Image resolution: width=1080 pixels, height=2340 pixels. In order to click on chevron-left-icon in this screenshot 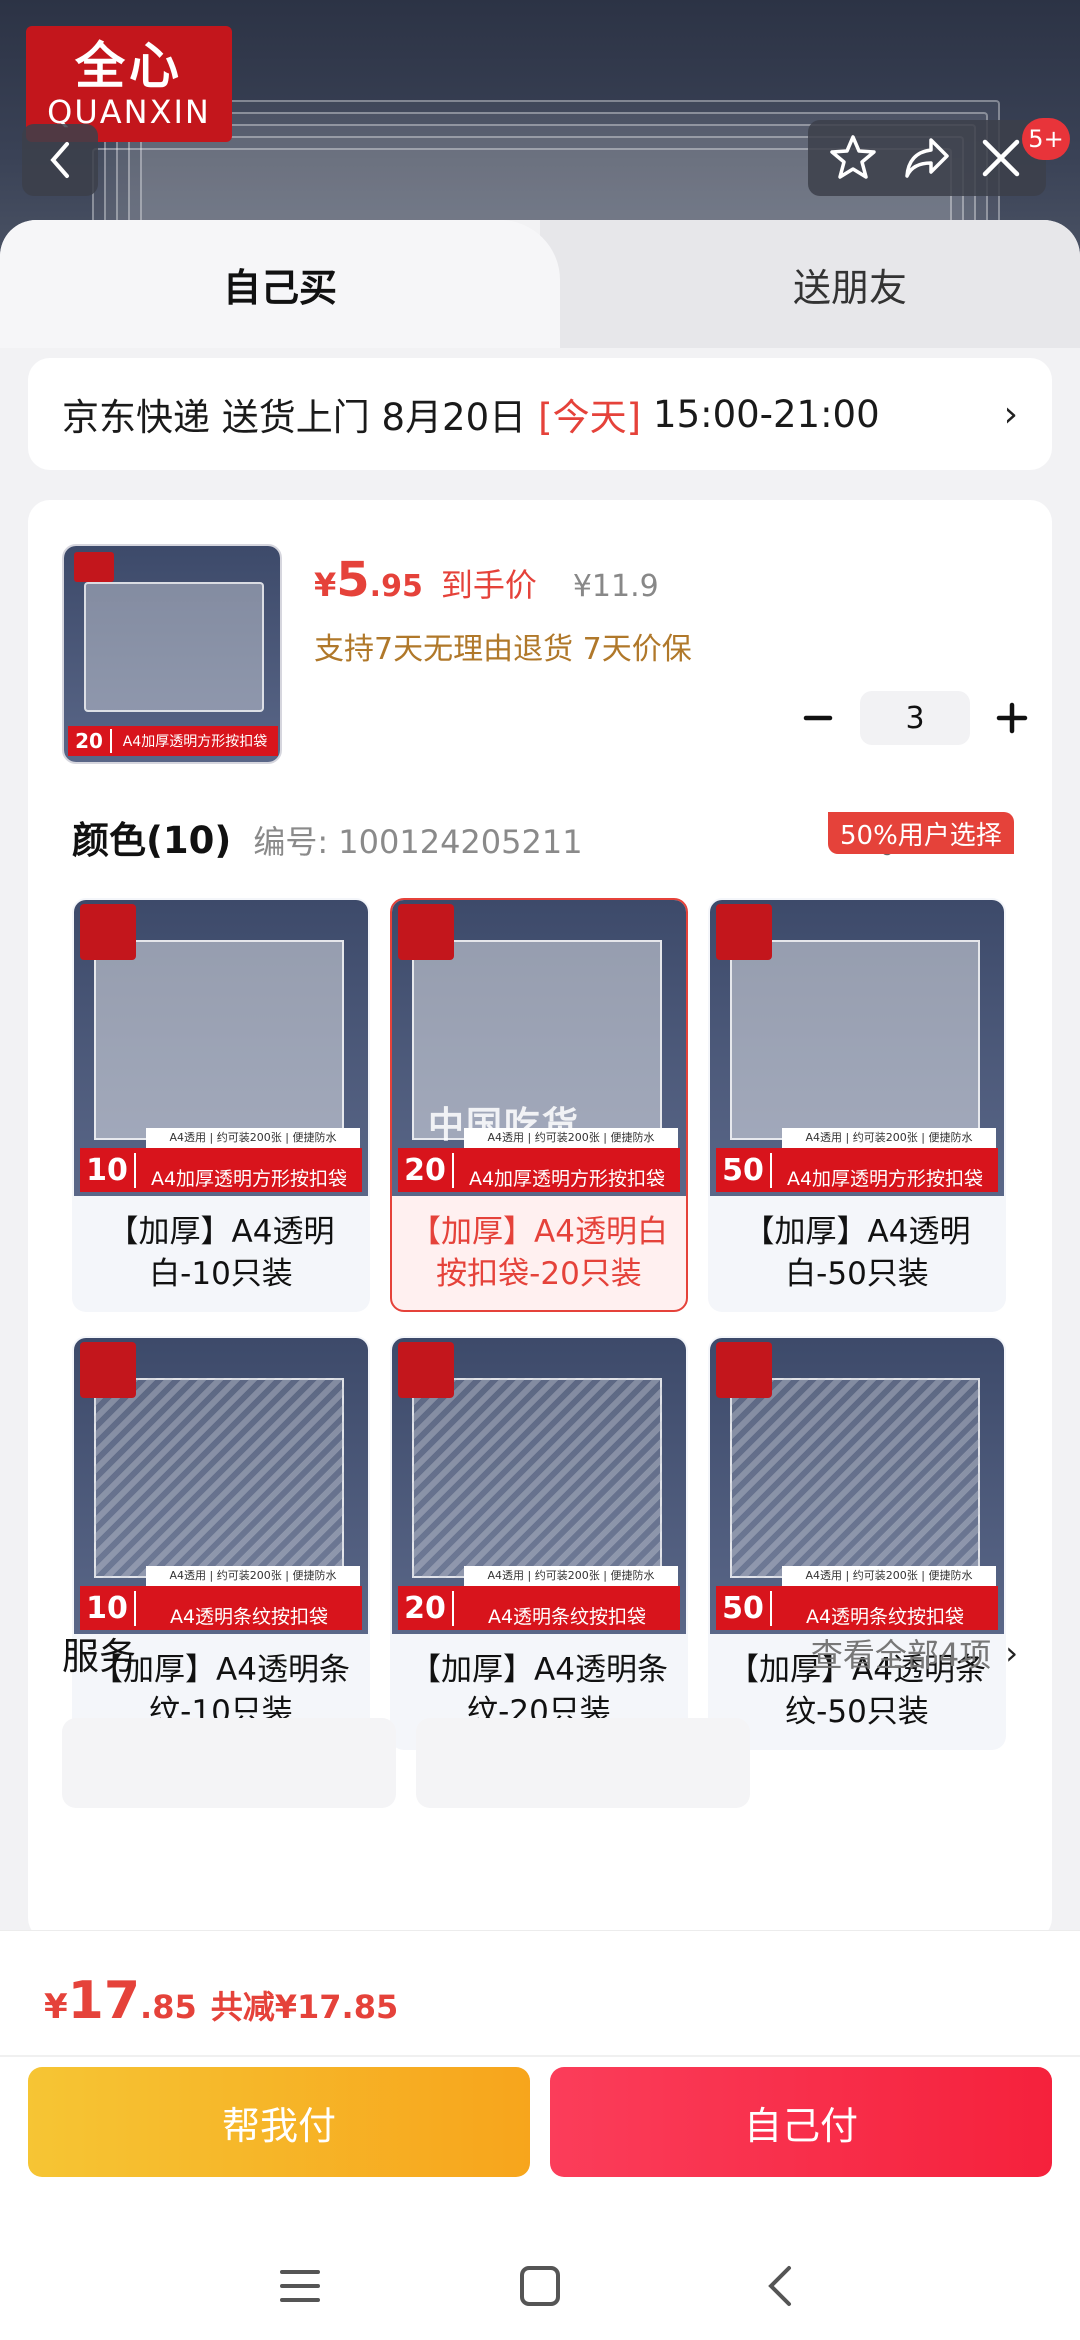, I will do `click(59, 160)`.